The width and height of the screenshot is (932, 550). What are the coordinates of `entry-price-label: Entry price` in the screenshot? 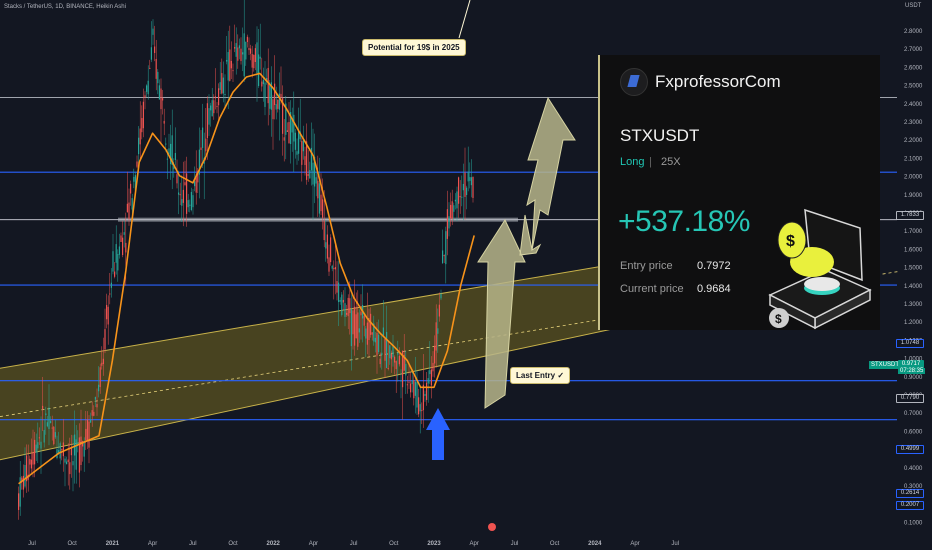 It's located at (646, 266).